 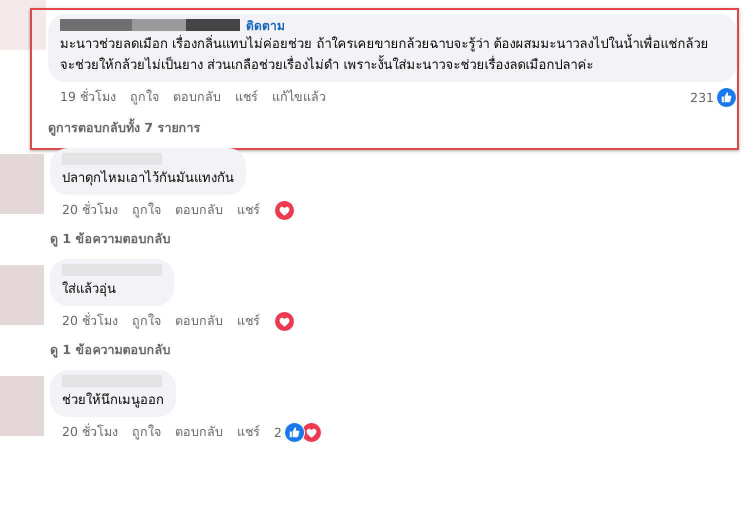 What do you see at coordinates (265, 25) in the screenshot?
I see `follow-link: ติดตาม` at bounding box center [265, 25].